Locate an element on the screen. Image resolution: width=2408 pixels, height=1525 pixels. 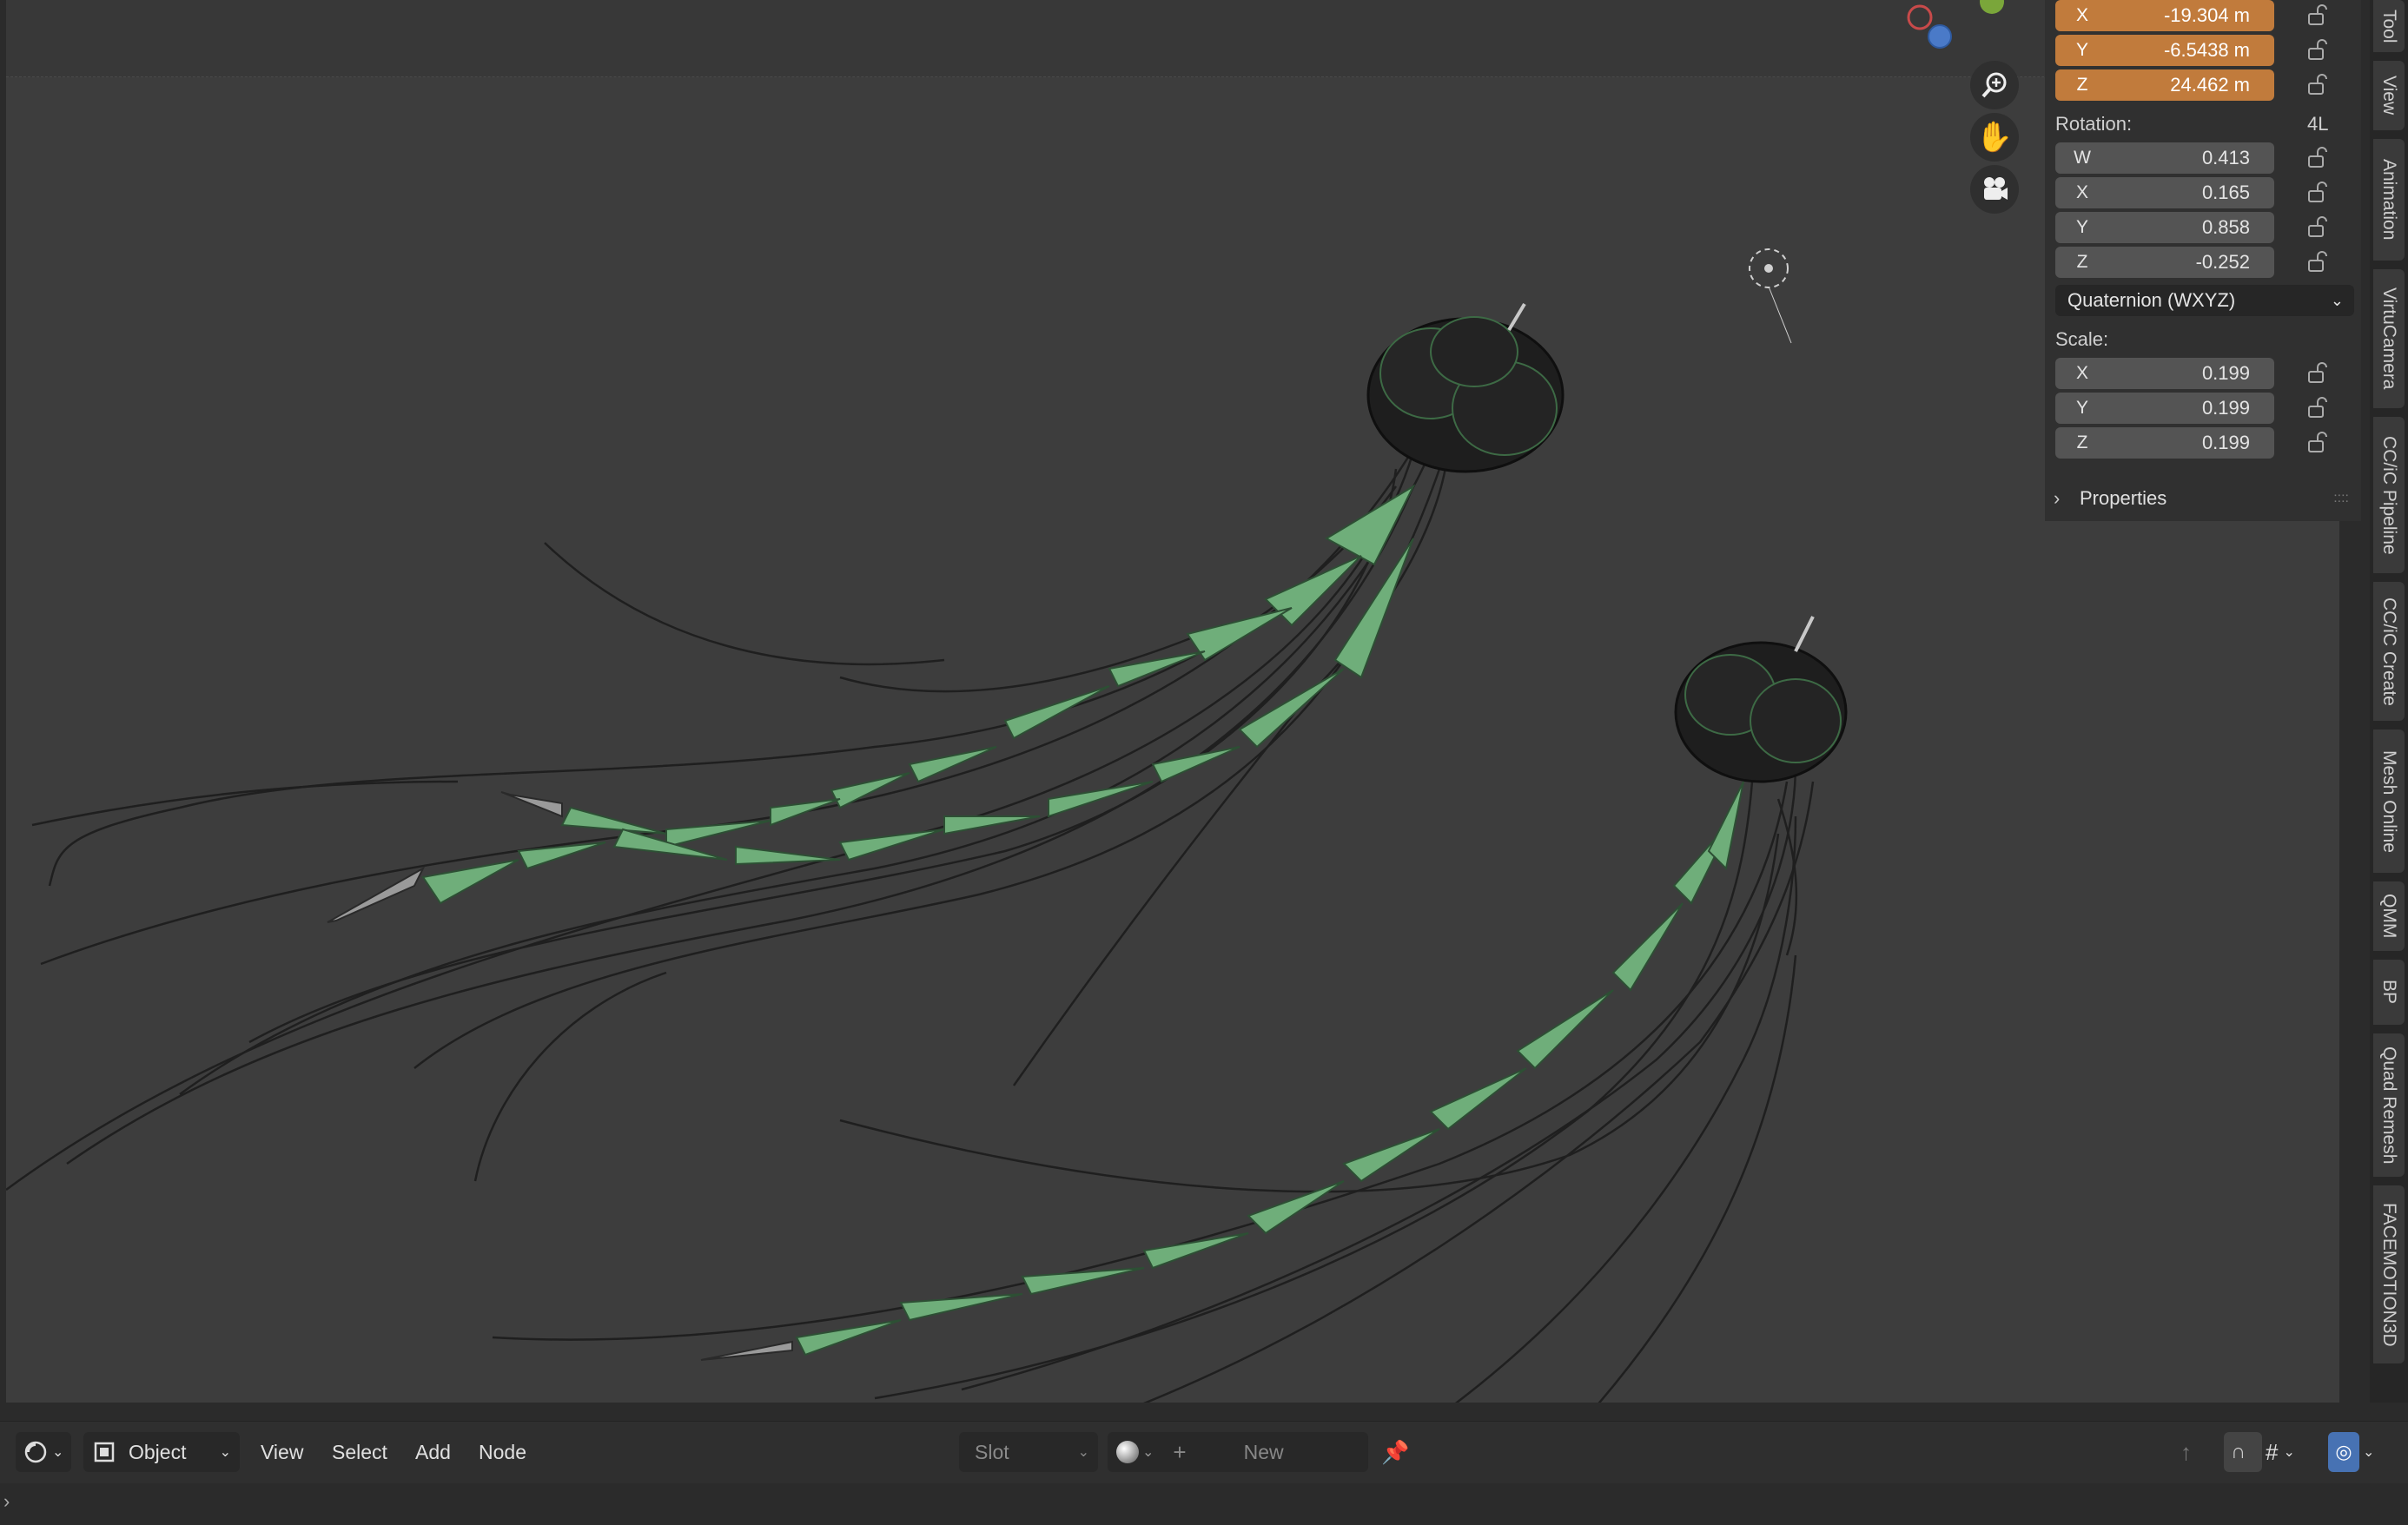
object-icon is located at coordinates (105, 1452).